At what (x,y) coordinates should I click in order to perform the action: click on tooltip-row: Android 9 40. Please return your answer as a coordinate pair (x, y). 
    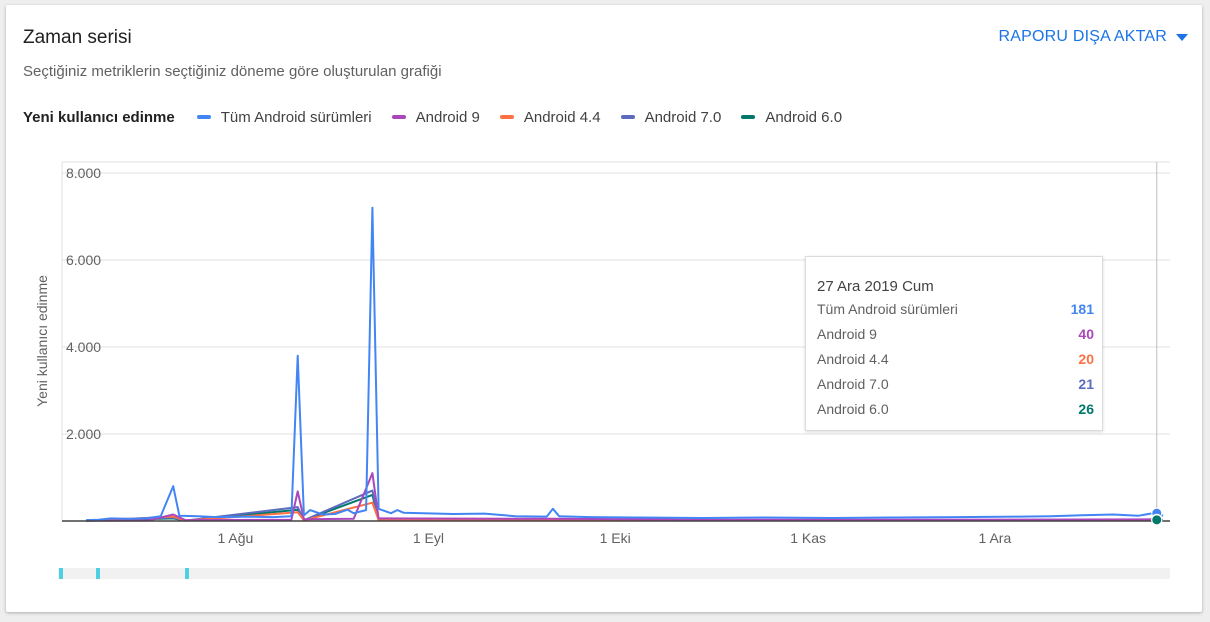
    Looking at the image, I should click on (955, 334).